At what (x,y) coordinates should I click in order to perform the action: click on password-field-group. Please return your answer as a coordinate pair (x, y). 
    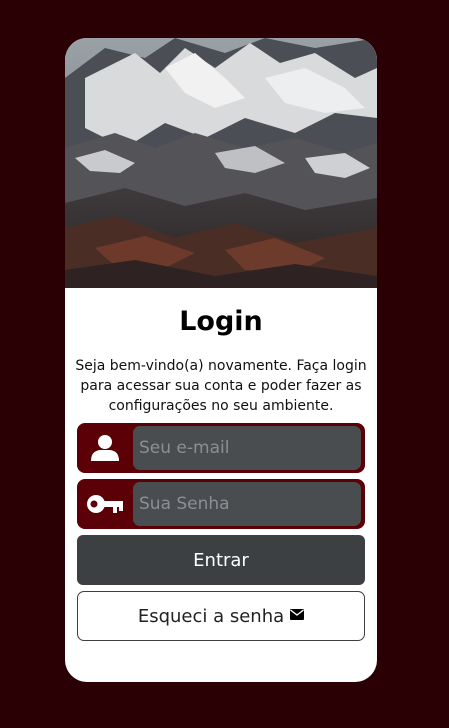
    Looking at the image, I should click on (221, 504).